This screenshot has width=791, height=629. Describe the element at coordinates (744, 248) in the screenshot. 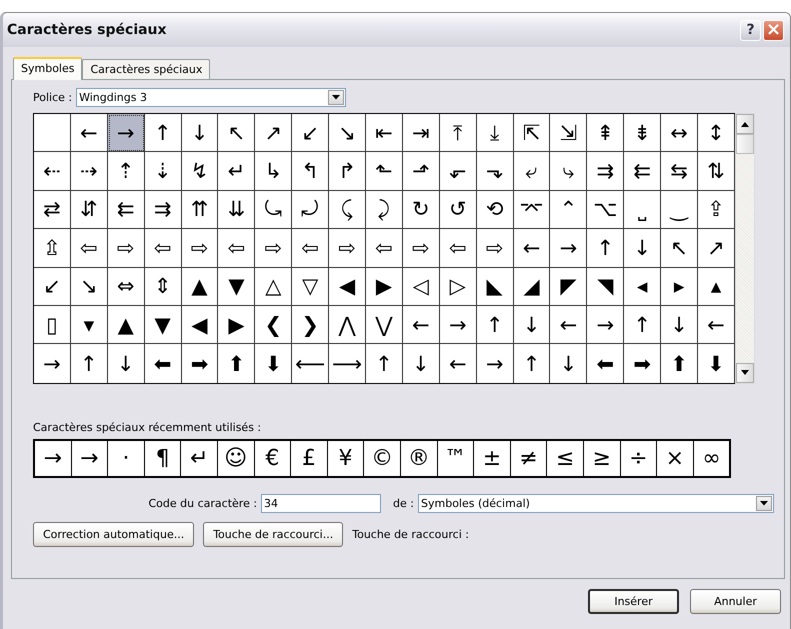

I see `scrollbar` at that location.